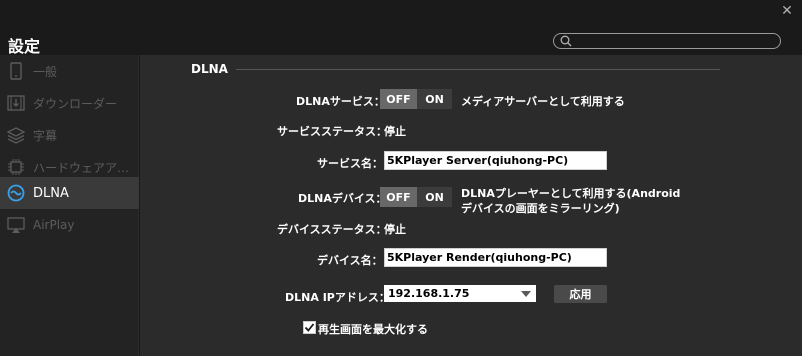 This screenshot has height=356, width=802. Describe the element at coordinates (495, 160) in the screenshot. I see `service-name-field: 5KPlayer Server(qiuhong-PC)` at that location.